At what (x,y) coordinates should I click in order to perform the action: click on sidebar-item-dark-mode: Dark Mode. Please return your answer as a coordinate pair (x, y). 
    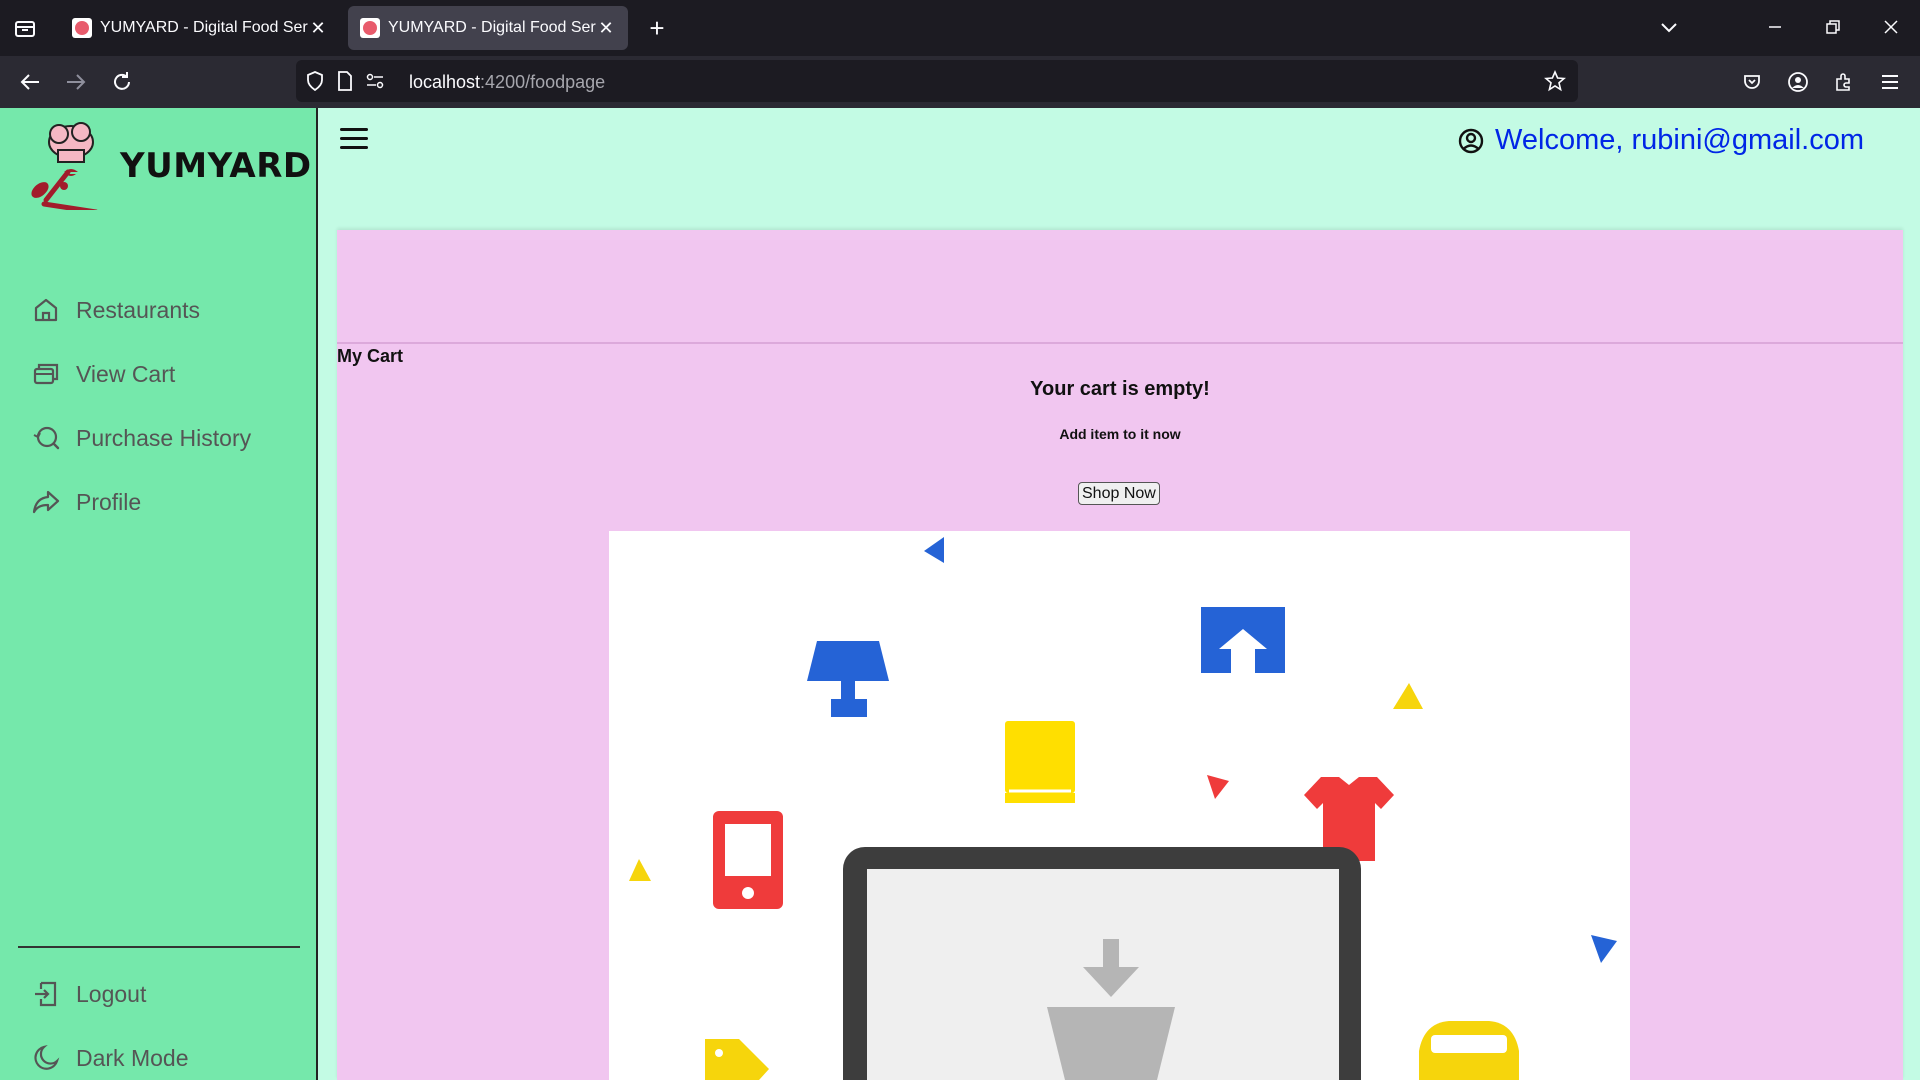
    Looking at the image, I should click on (110, 1058).